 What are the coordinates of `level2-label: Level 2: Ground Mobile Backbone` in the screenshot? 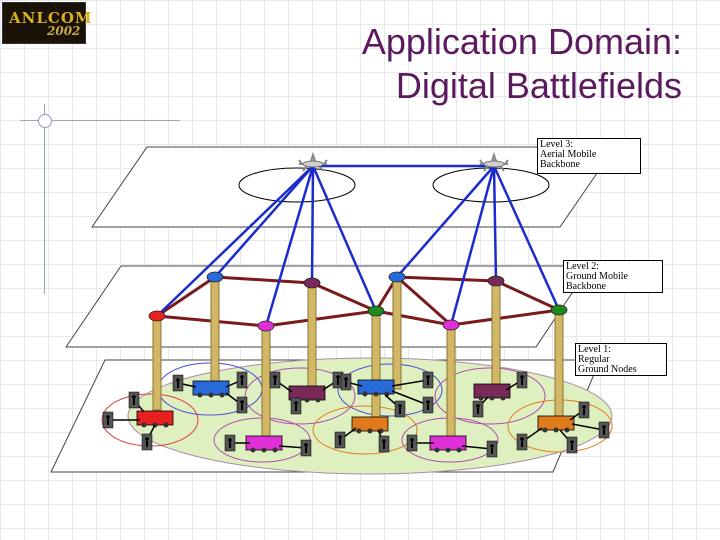 It's located at (613, 276).